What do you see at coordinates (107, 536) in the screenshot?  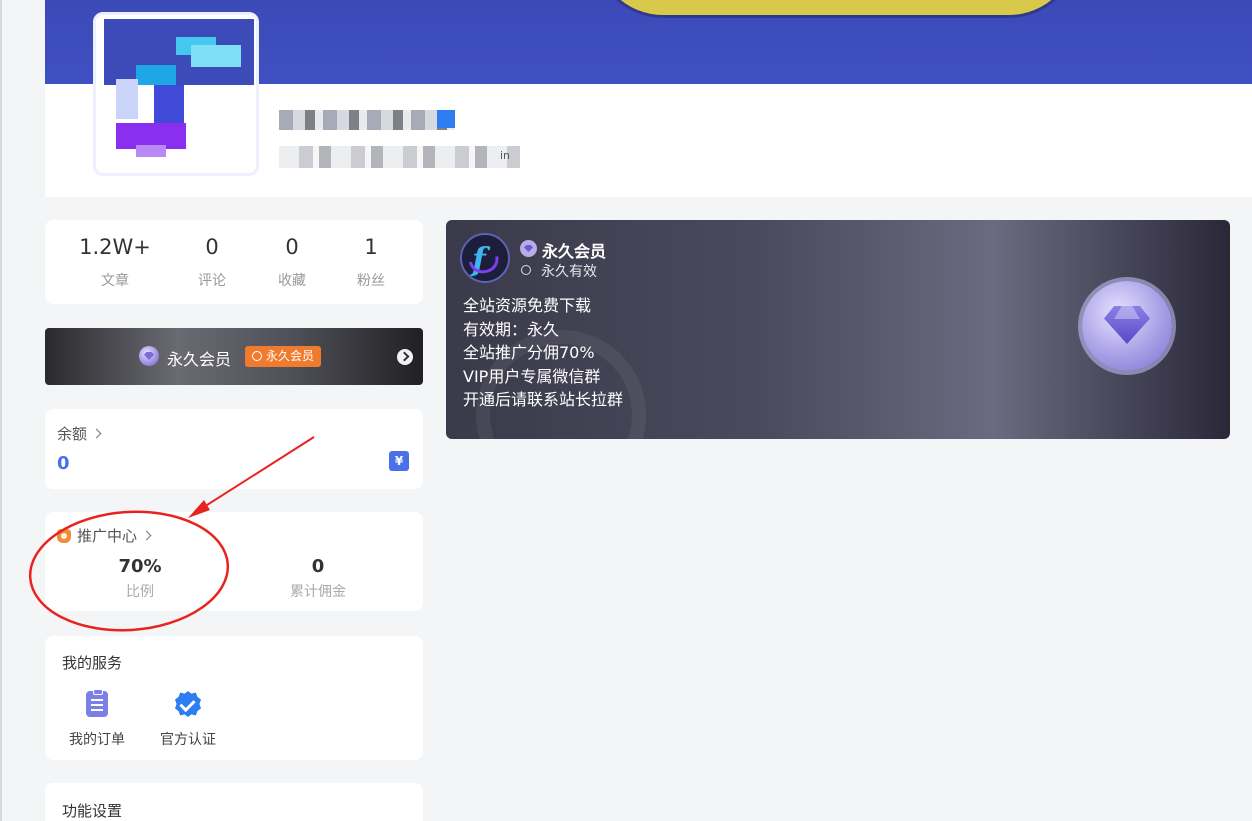 I see `promotion-title-label: 推广中心` at bounding box center [107, 536].